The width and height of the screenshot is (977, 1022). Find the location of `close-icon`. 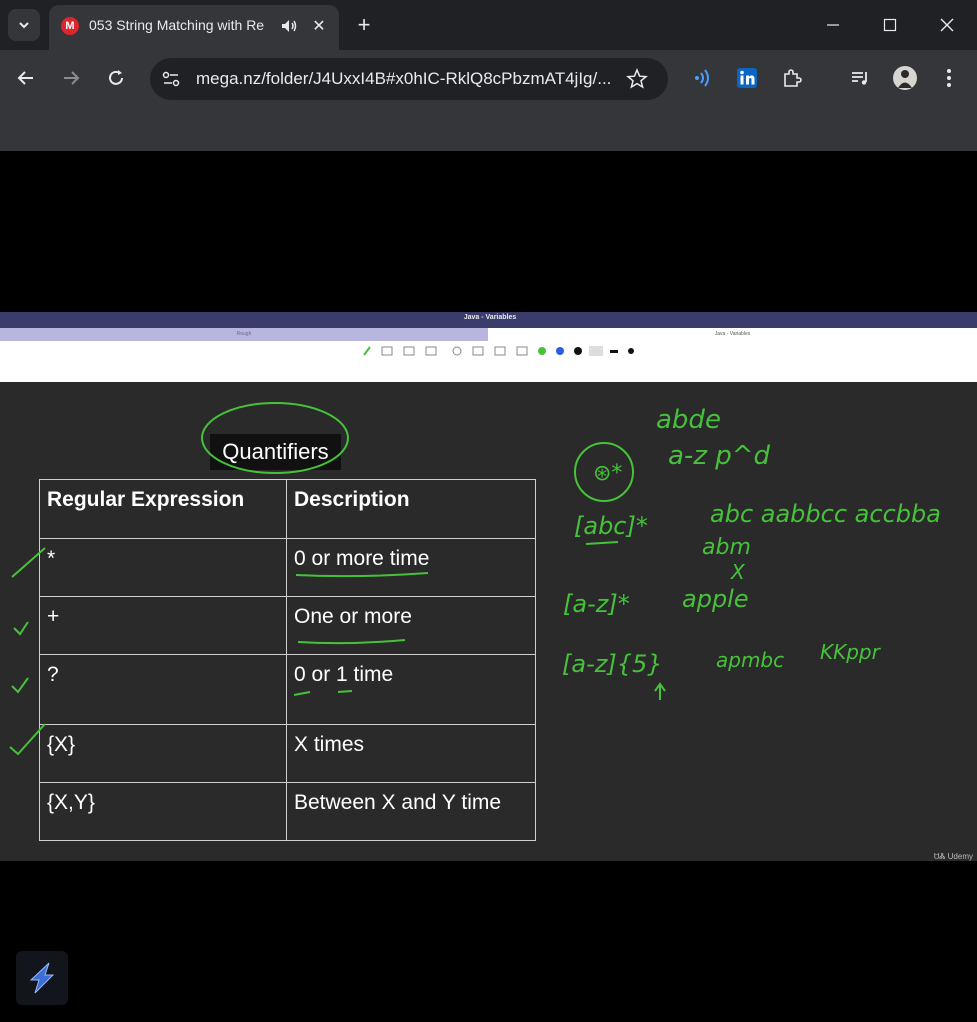

close-icon is located at coordinates (947, 25).